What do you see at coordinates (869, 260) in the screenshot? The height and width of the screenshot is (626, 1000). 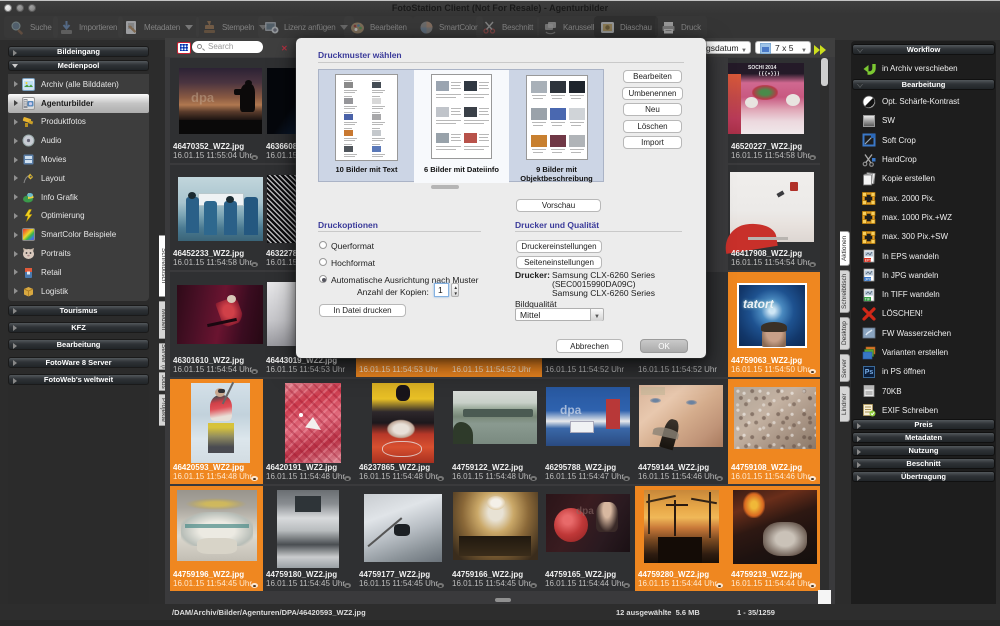 I see `svg-text: EPS` at bounding box center [869, 260].